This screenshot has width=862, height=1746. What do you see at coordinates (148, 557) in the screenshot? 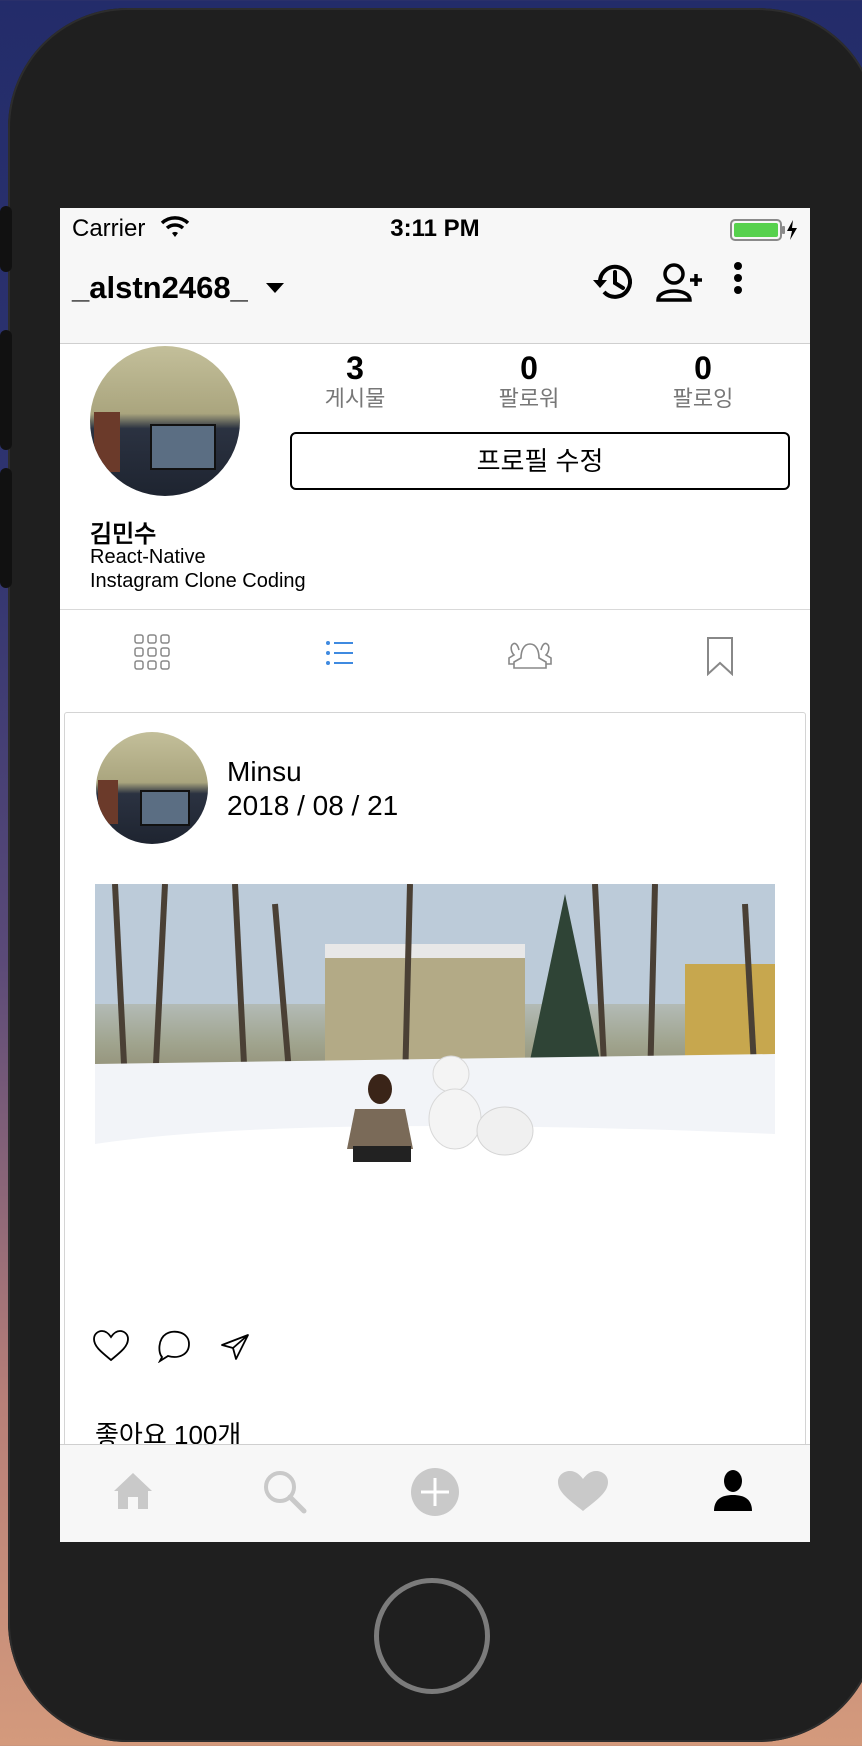
I see `profile-bio-line: React-Native` at bounding box center [148, 557].